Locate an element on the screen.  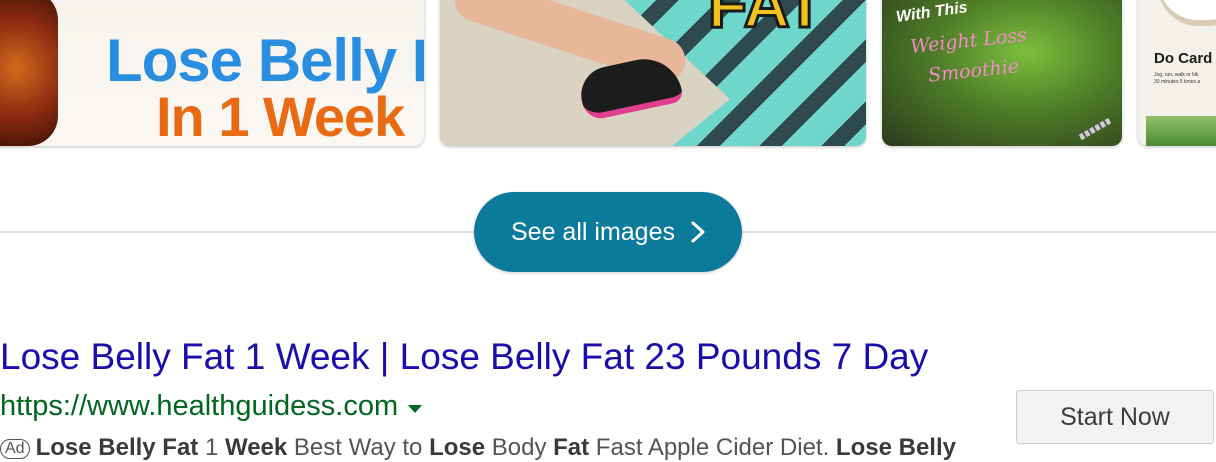
see-all-images-button: See all images is located at coordinates (608, 232).